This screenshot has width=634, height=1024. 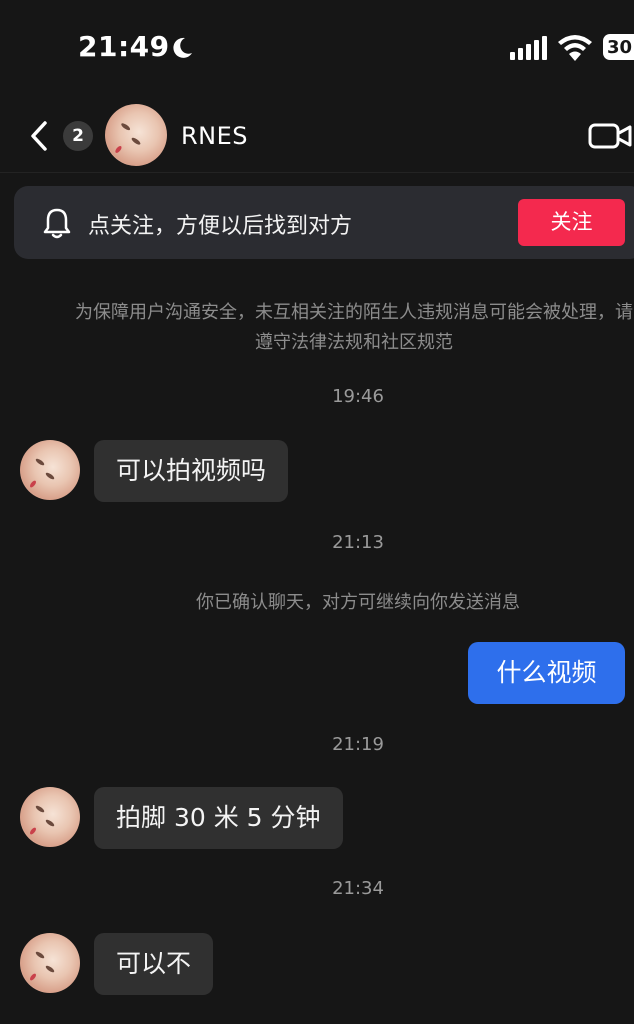 What do you see at coordinates (57, 223) in the screenshot?
I see `bell-icon` at bounding box center [57, 223].